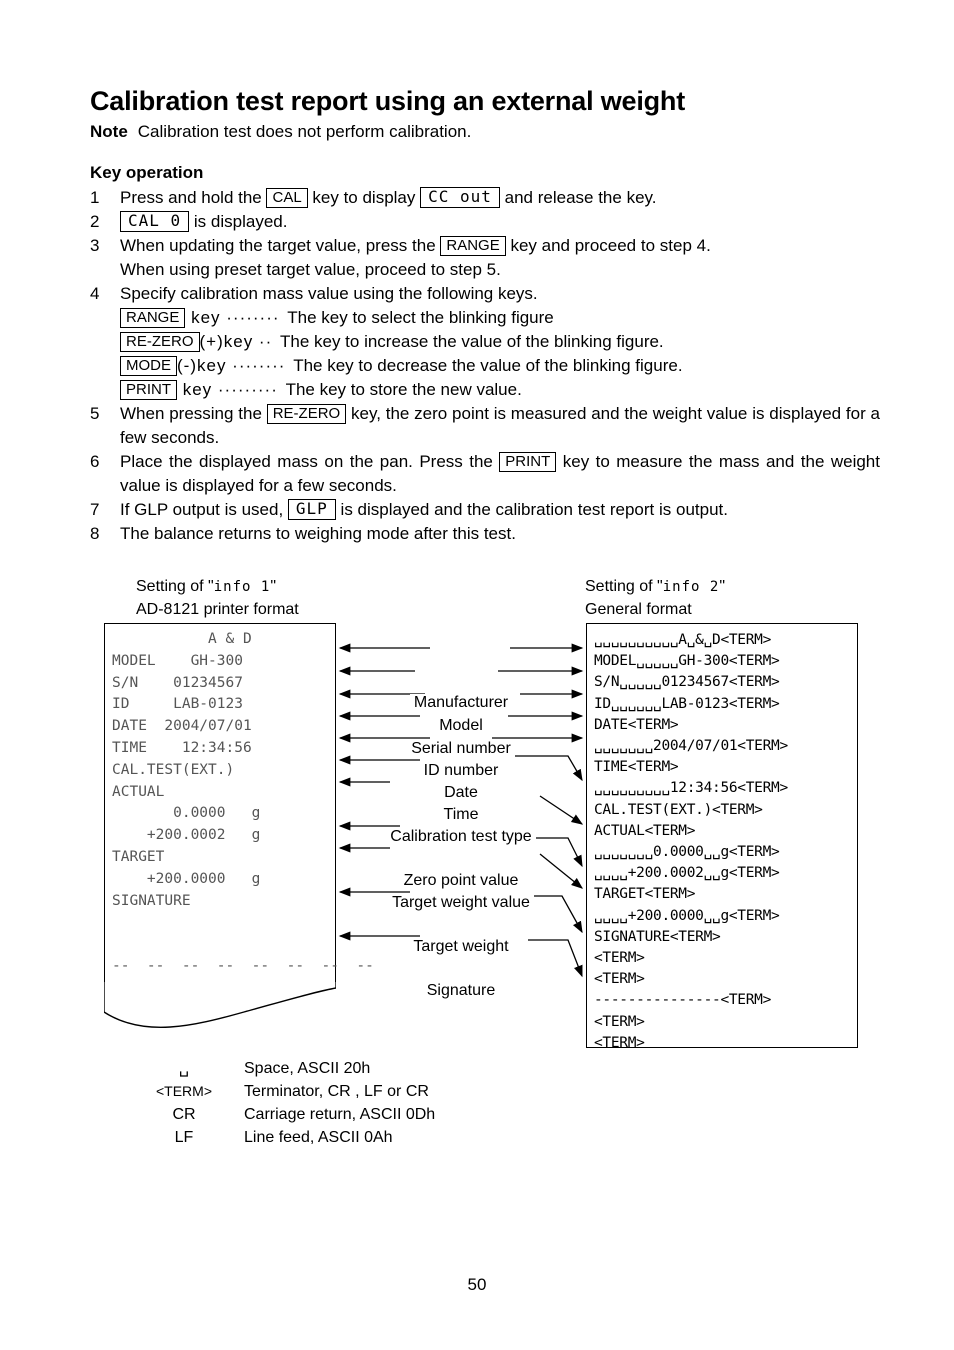 The width and height of the screenshot is (954, 1350). I want to click on right-panel-caption: Setting of "info 2", so click(655, 587).